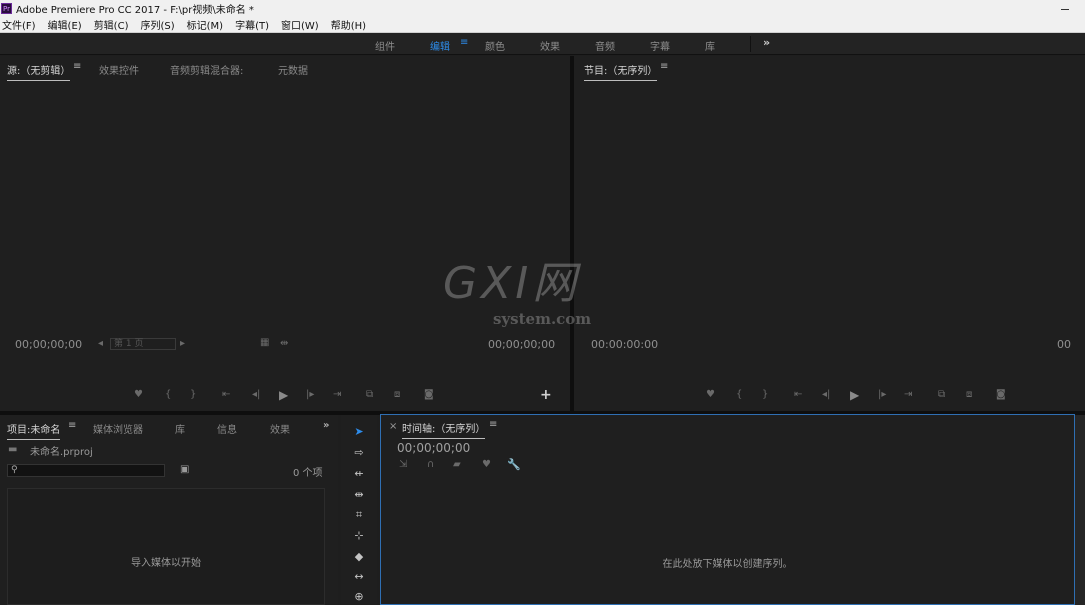  I want to click on tab-audio-clip-mixer: 音频剪辑混合器:, so click(206, 69).